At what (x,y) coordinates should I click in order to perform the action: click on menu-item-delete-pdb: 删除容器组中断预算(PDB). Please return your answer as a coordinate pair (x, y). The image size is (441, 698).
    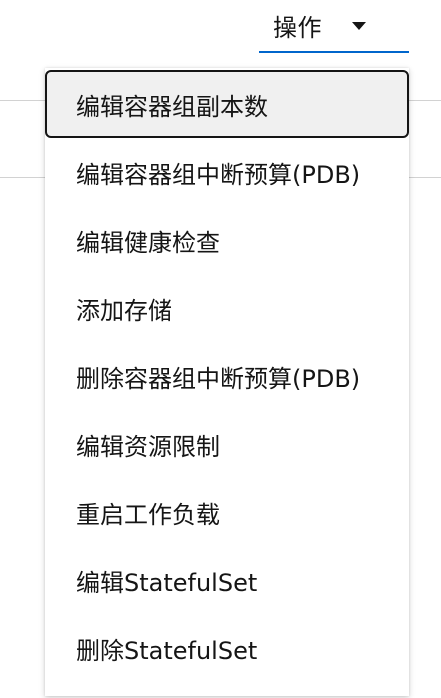
    Looking at the image, I should click on (227, 376).